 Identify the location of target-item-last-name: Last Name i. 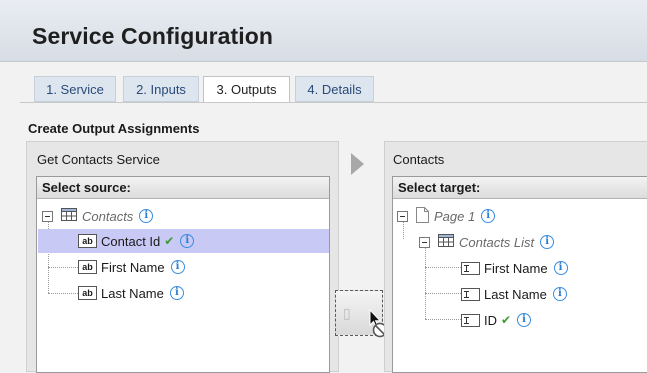
(554, 294).